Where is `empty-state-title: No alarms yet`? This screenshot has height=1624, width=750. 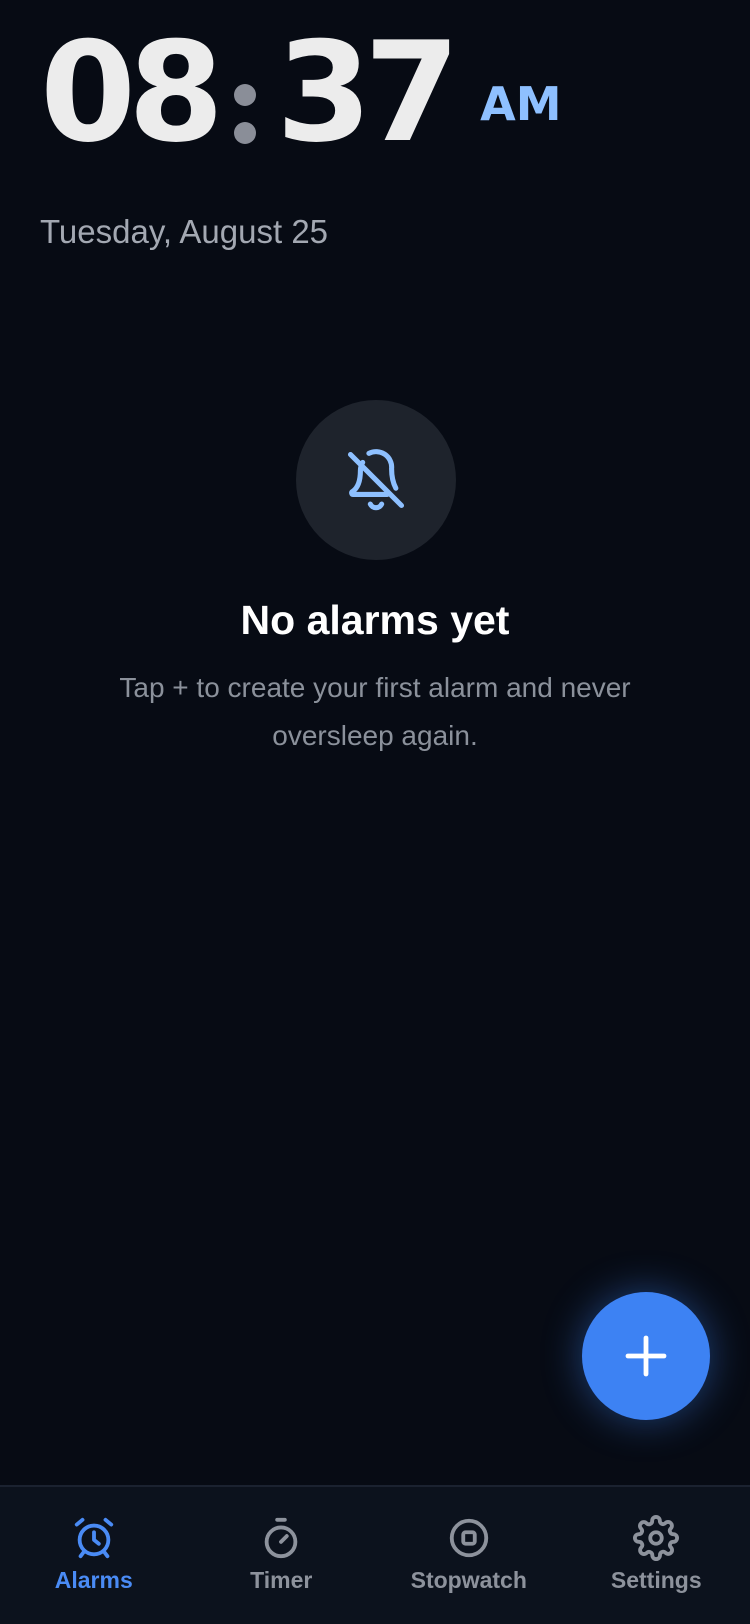 empty-state-title: No alarms yet is located at coordinates (375, 620).